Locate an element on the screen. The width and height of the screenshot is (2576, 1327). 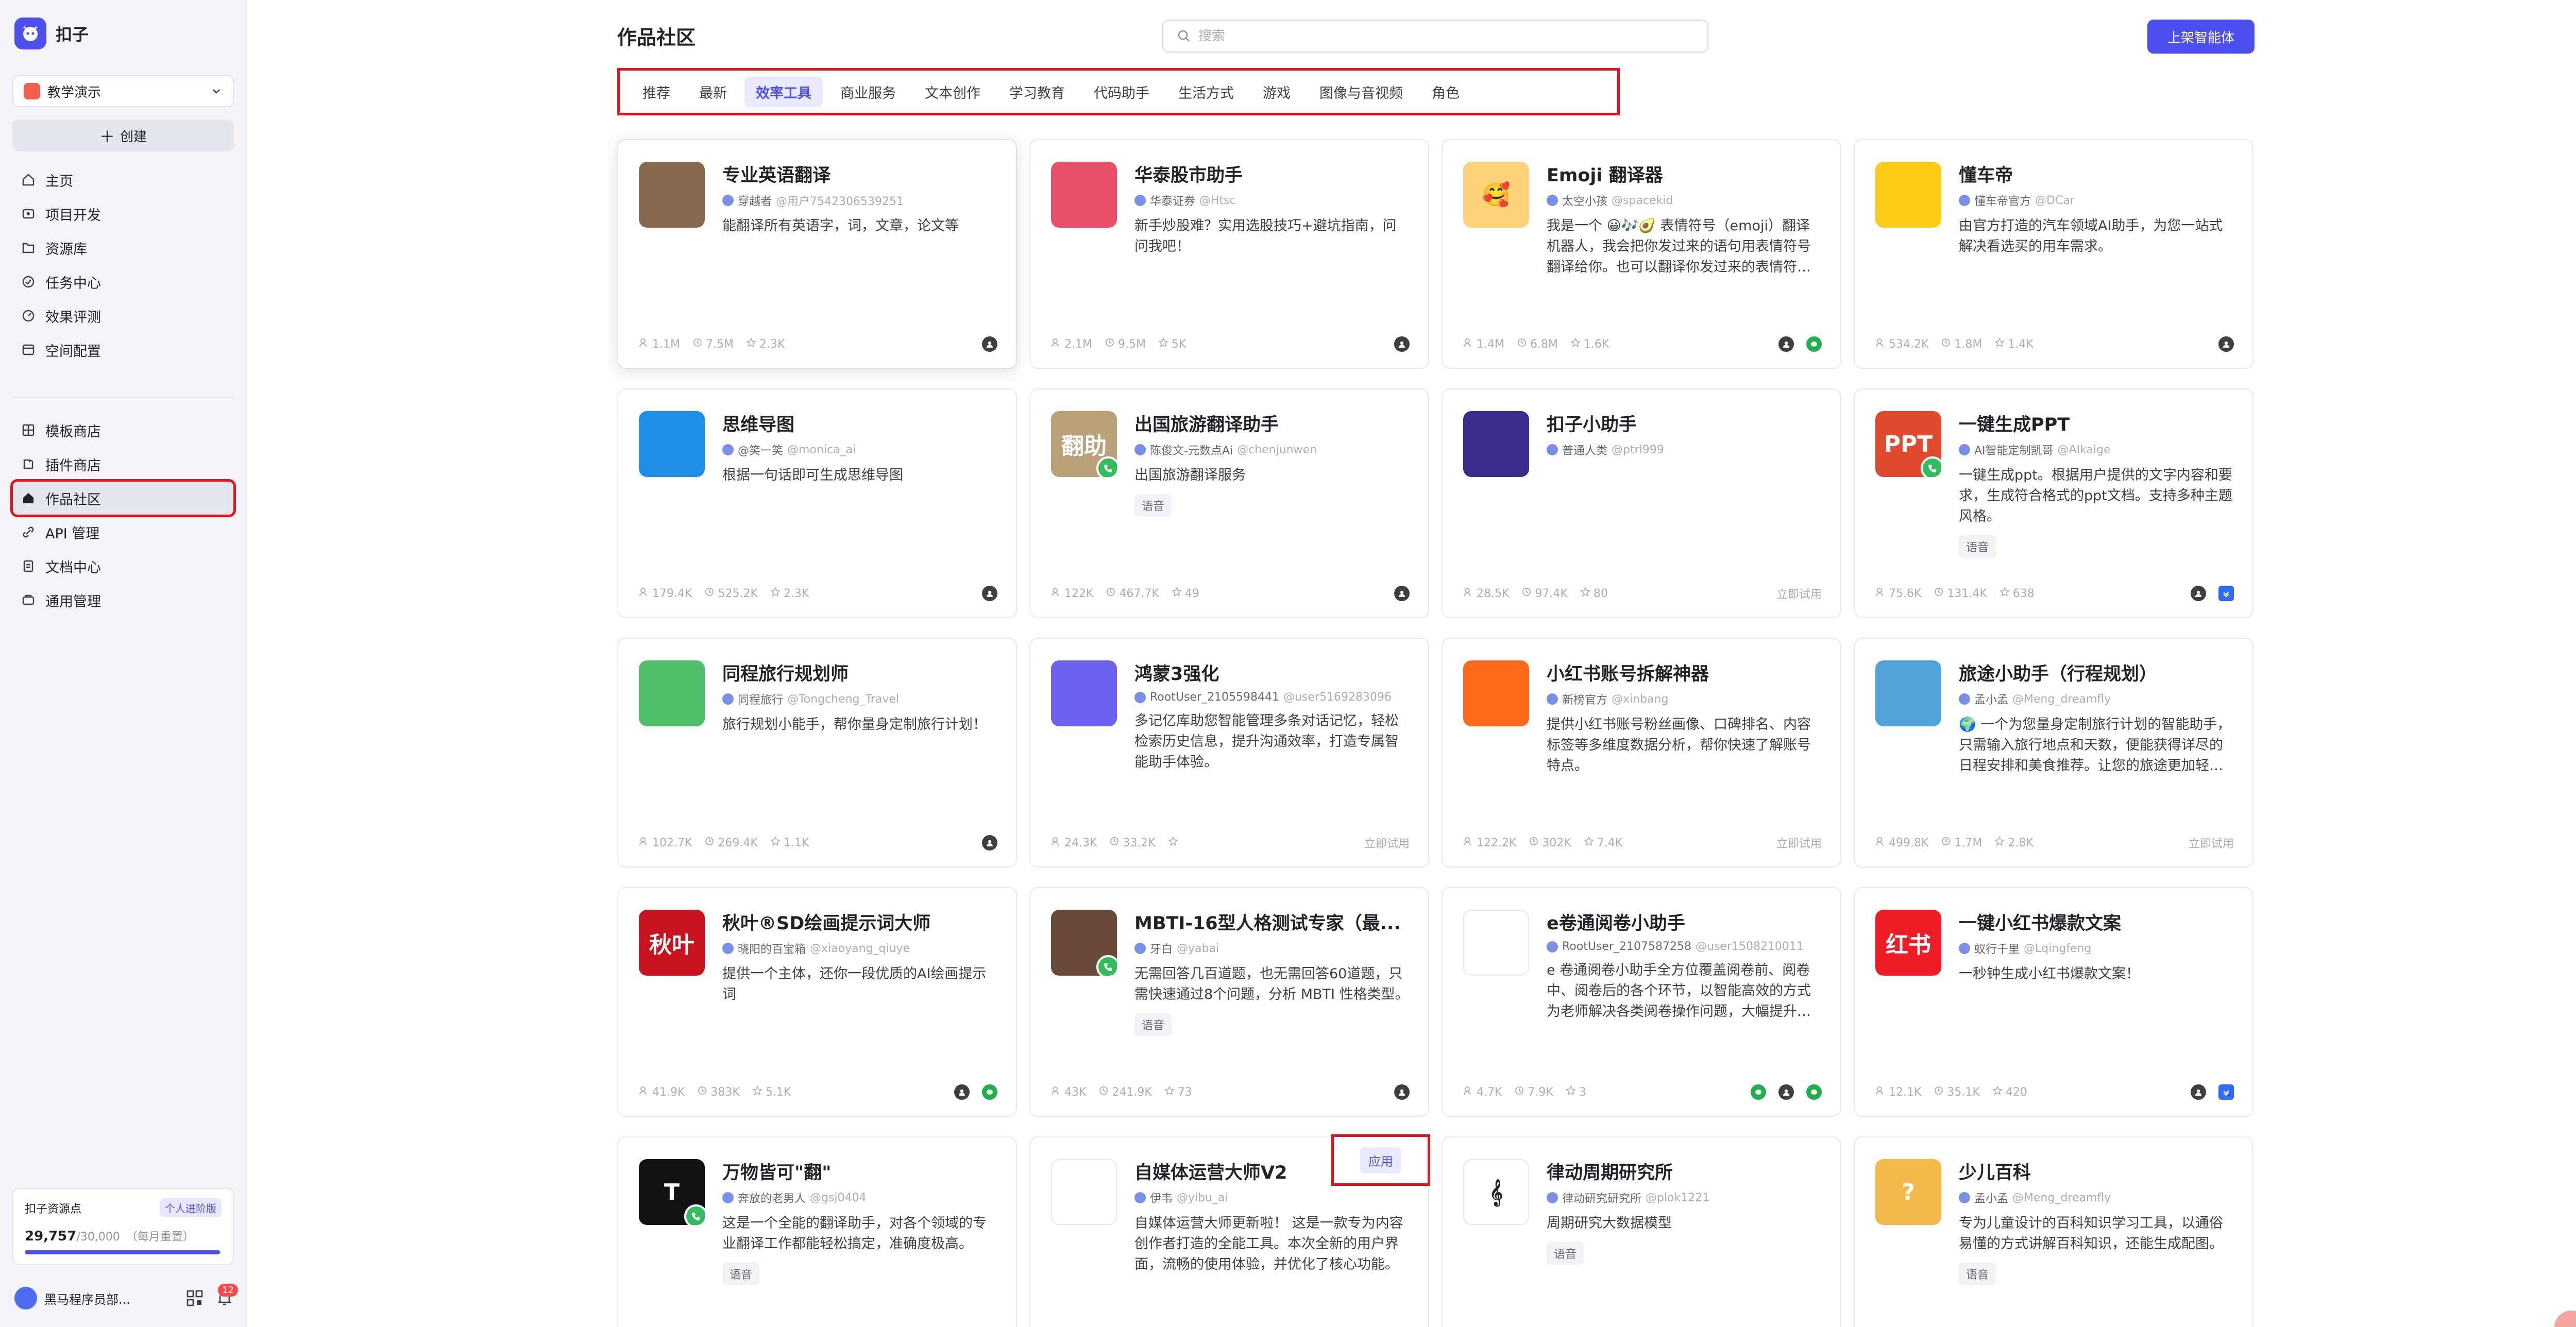
agent-description: 一秒钟生成小红书爆款文案！ is located at coordinates (2049, 974).